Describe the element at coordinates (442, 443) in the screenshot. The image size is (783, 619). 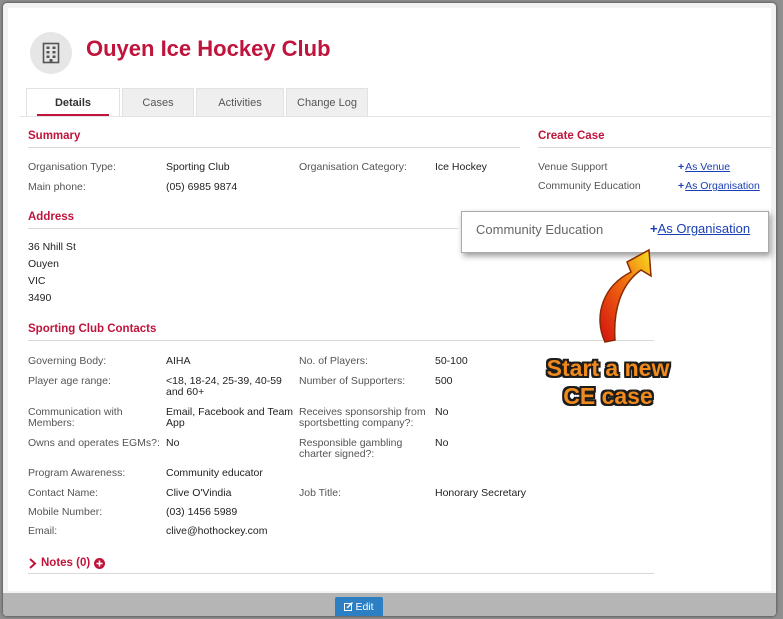
I see `charter-value: No` at that location.